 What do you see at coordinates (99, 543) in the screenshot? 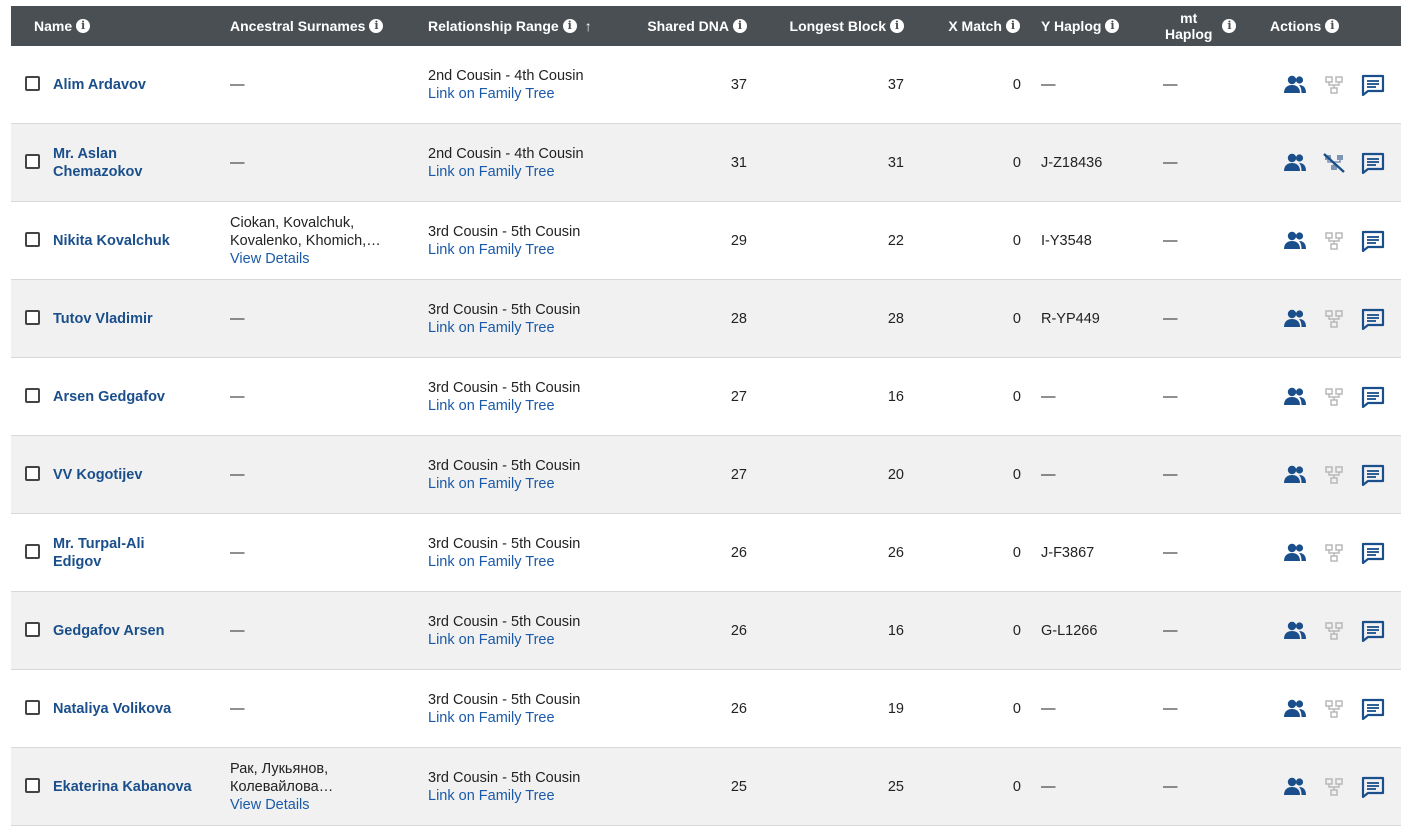
I see `match-name-line1: Mr. Turpal-Ali` at bounding box center [99, 543].